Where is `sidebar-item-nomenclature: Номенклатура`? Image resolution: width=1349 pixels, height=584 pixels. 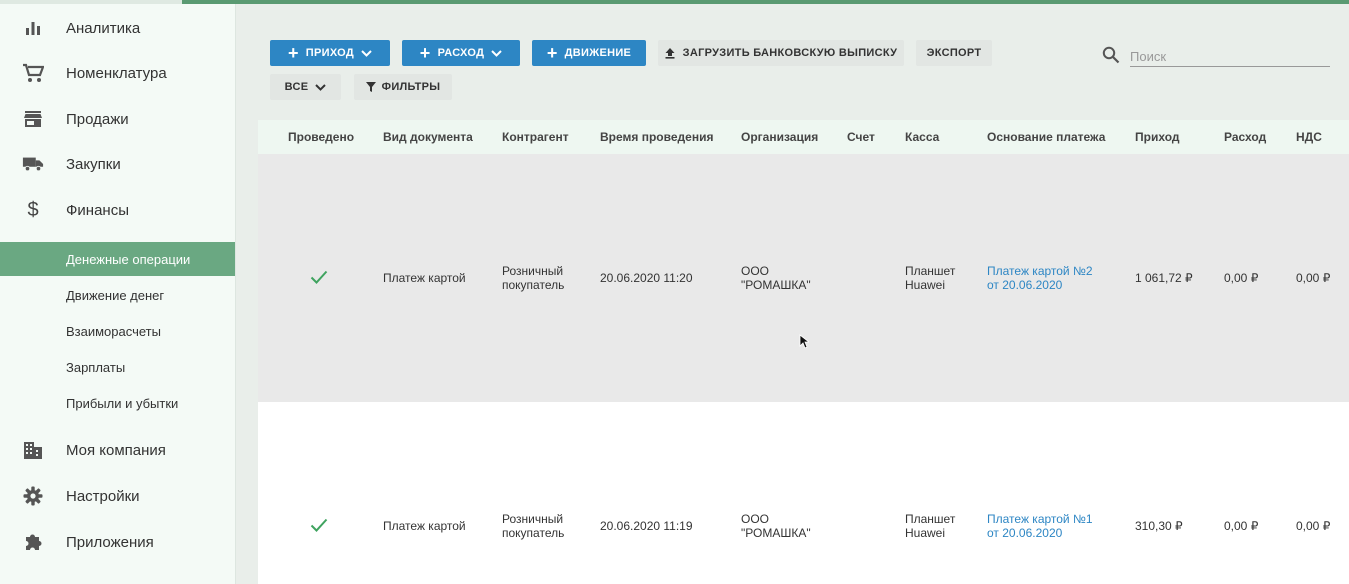
sidebar-item-nomenclature: Номенклатура is located at coordinates (117, 73).